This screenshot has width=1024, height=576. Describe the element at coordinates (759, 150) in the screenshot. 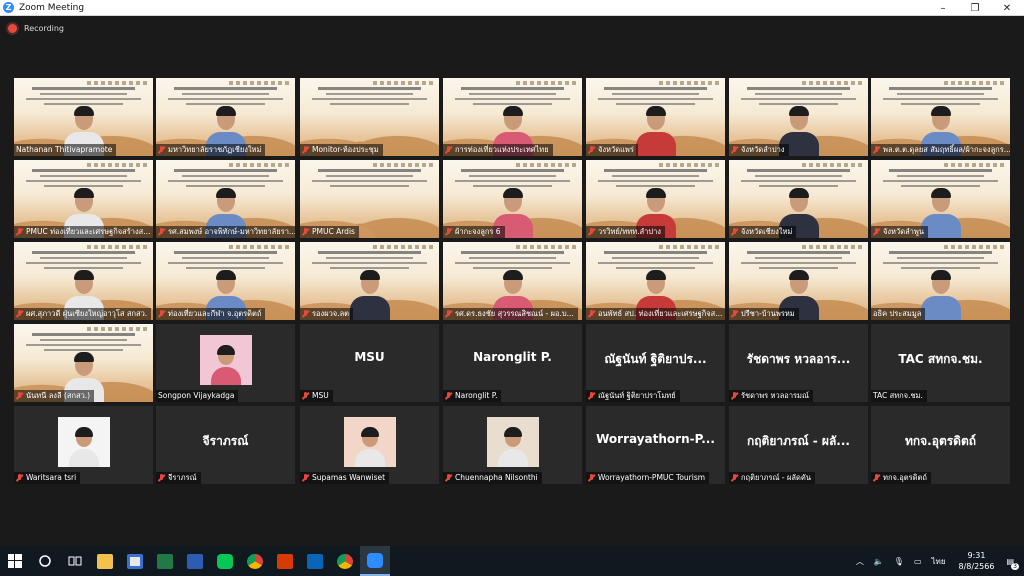

I see `participant-name-label: จังหวัดลำปาง` at that location.